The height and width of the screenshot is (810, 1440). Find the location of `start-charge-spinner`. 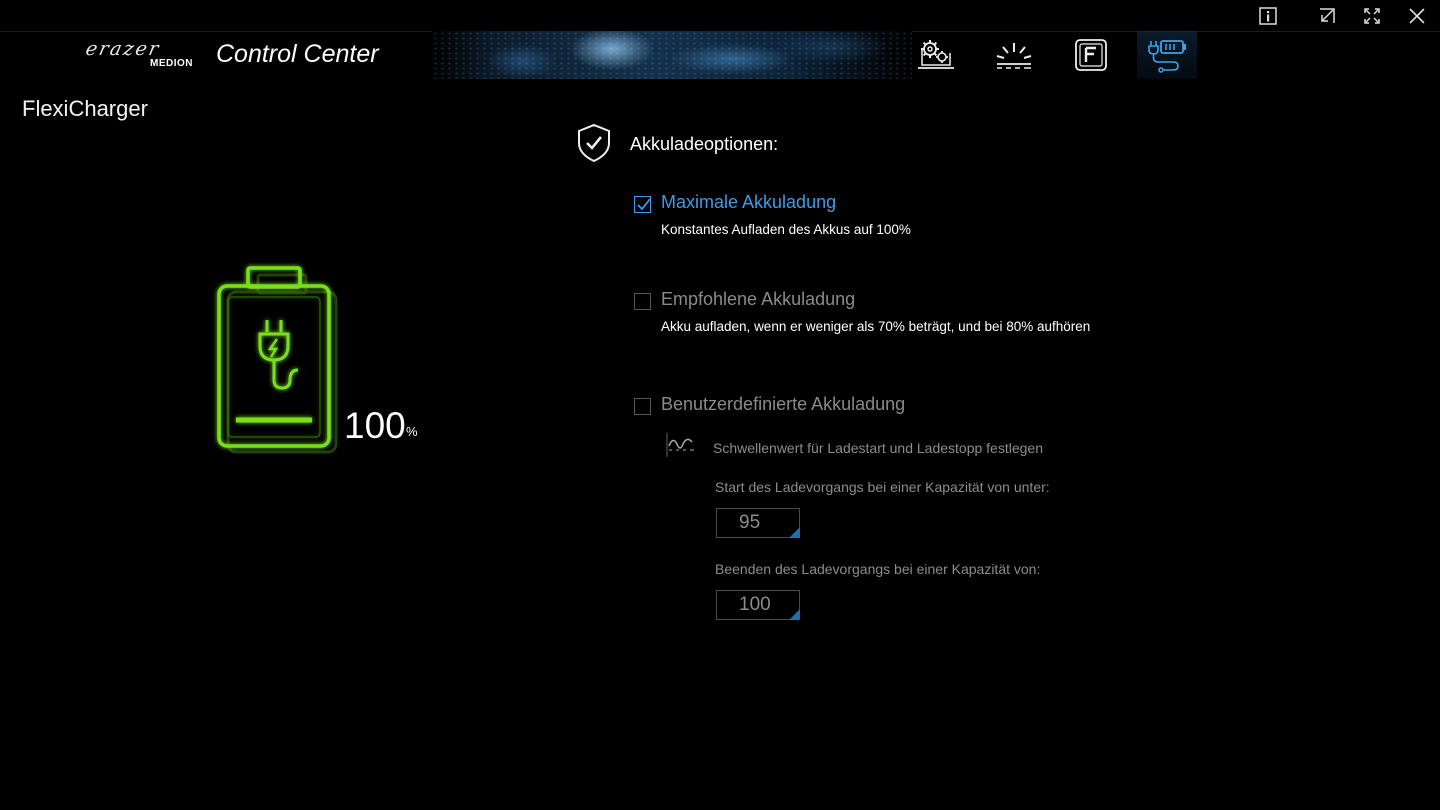

start-charge-spinner is located at coordinates (794, 532).